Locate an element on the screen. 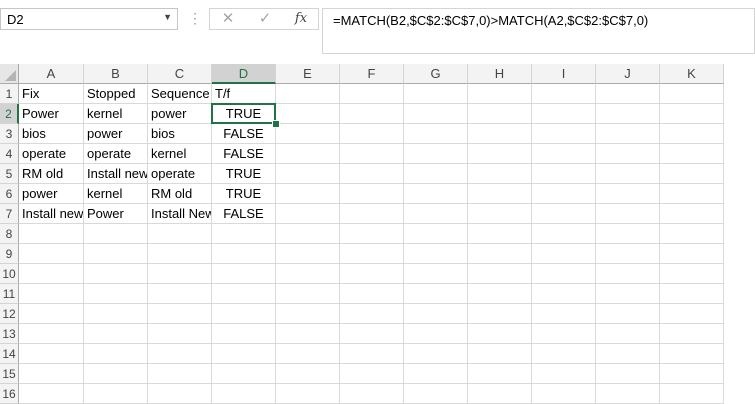 The width and height of the screenshot is (755, 404). cell-d15 is located at coordinates (244, 374).